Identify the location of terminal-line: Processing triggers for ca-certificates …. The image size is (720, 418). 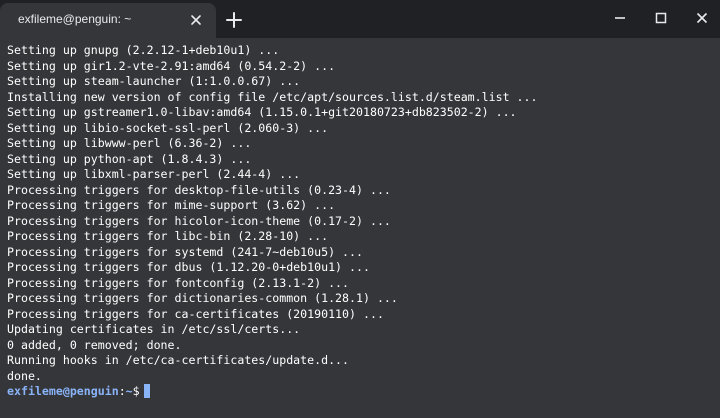
(195, 313).